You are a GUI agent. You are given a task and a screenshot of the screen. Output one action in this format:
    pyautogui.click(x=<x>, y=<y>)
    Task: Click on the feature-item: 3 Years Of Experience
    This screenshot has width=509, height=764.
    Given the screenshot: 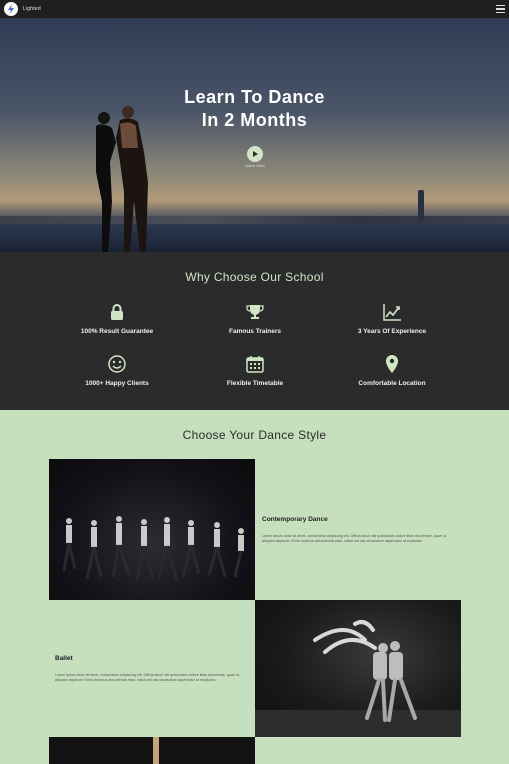 What is the action you would take?
    pyautogui.click(x=392, y=318)
    